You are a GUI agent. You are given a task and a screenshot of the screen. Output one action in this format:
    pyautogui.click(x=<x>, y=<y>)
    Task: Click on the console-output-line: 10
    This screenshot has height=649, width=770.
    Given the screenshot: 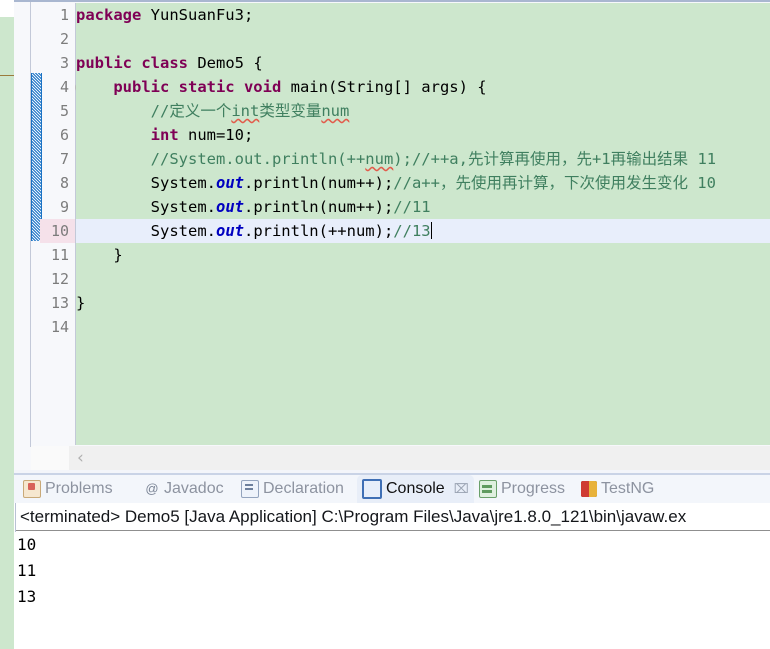 What is the action you would take?
    pyautogui.click(x=27, y=544)
    